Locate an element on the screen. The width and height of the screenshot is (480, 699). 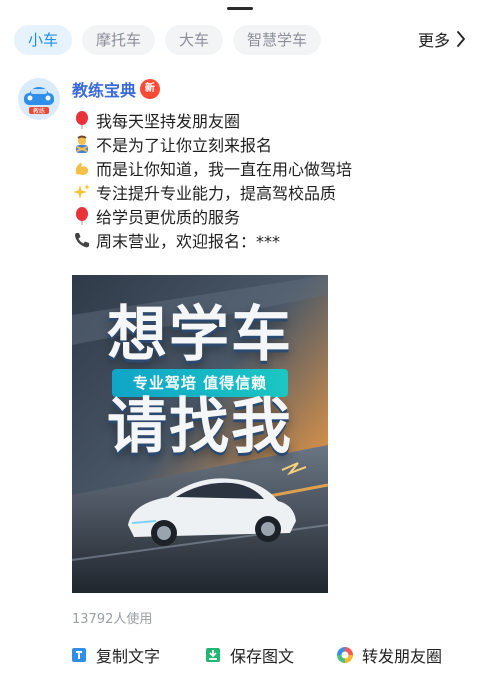
save-image-icon is located at coordinates (213, 655).